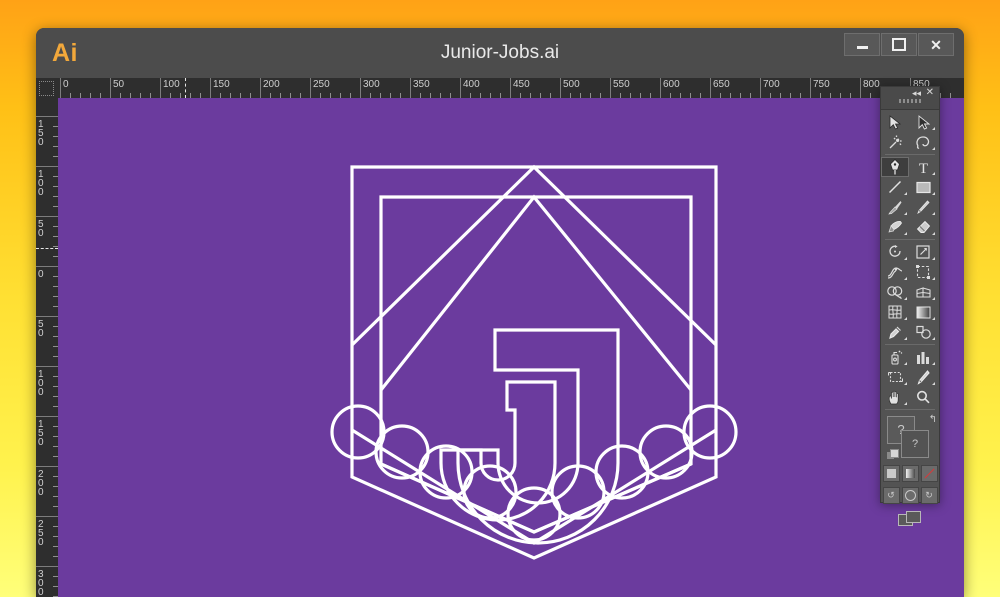  What do you see at coordinates (930, 93) in the screenshot?
I see `panel-close-icon: ✕` at bounding box center [930, 93].